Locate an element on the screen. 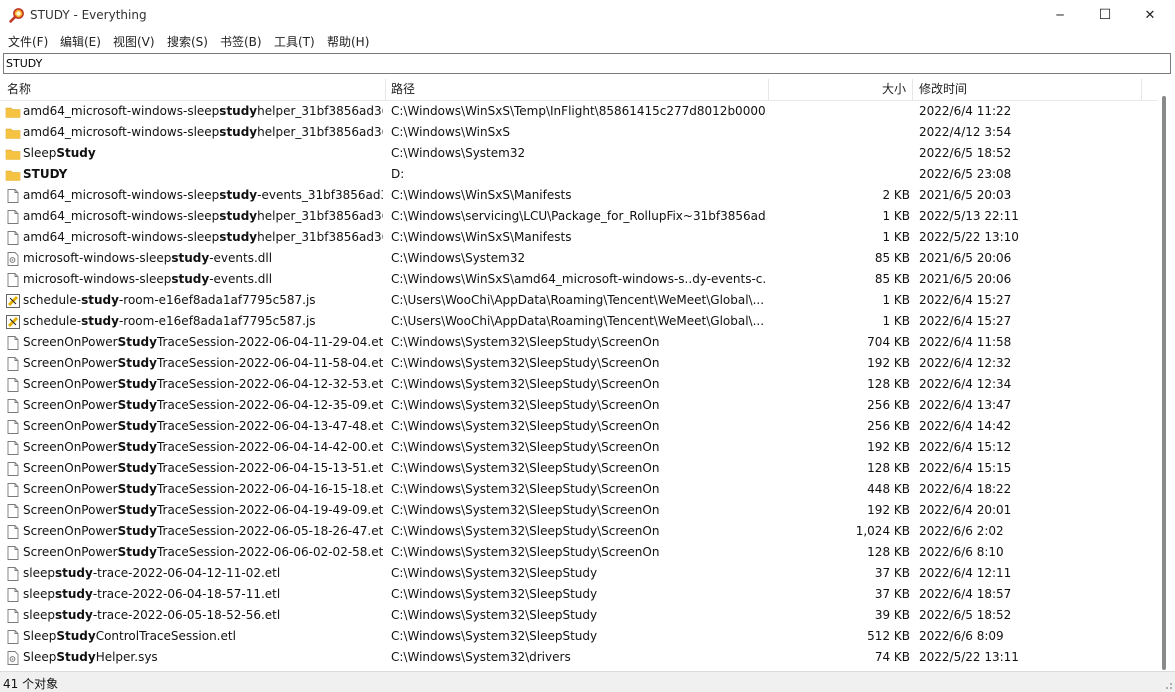  result-name-suffix: TraceSession-2022-06-05-18-26-47.etl is located at coordinates (269, 531).